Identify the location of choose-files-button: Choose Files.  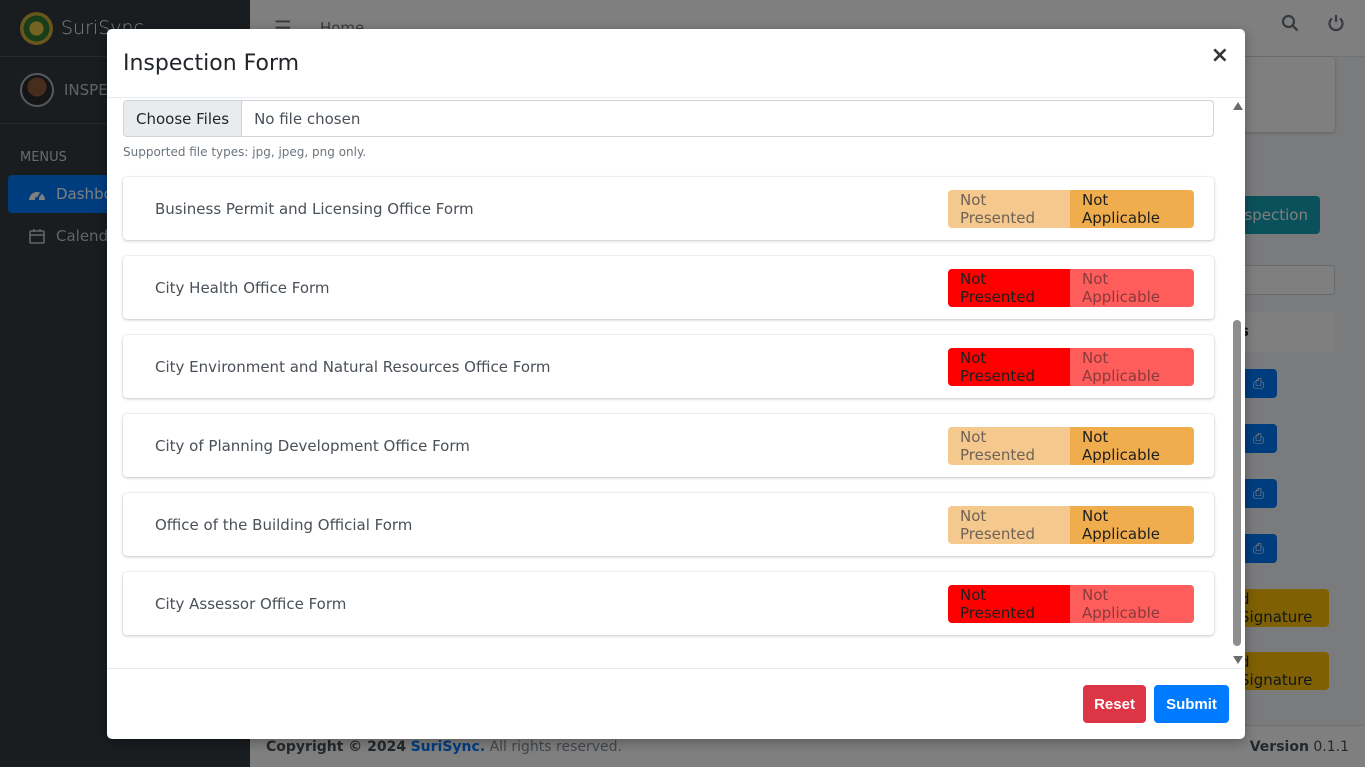
(183, 118).